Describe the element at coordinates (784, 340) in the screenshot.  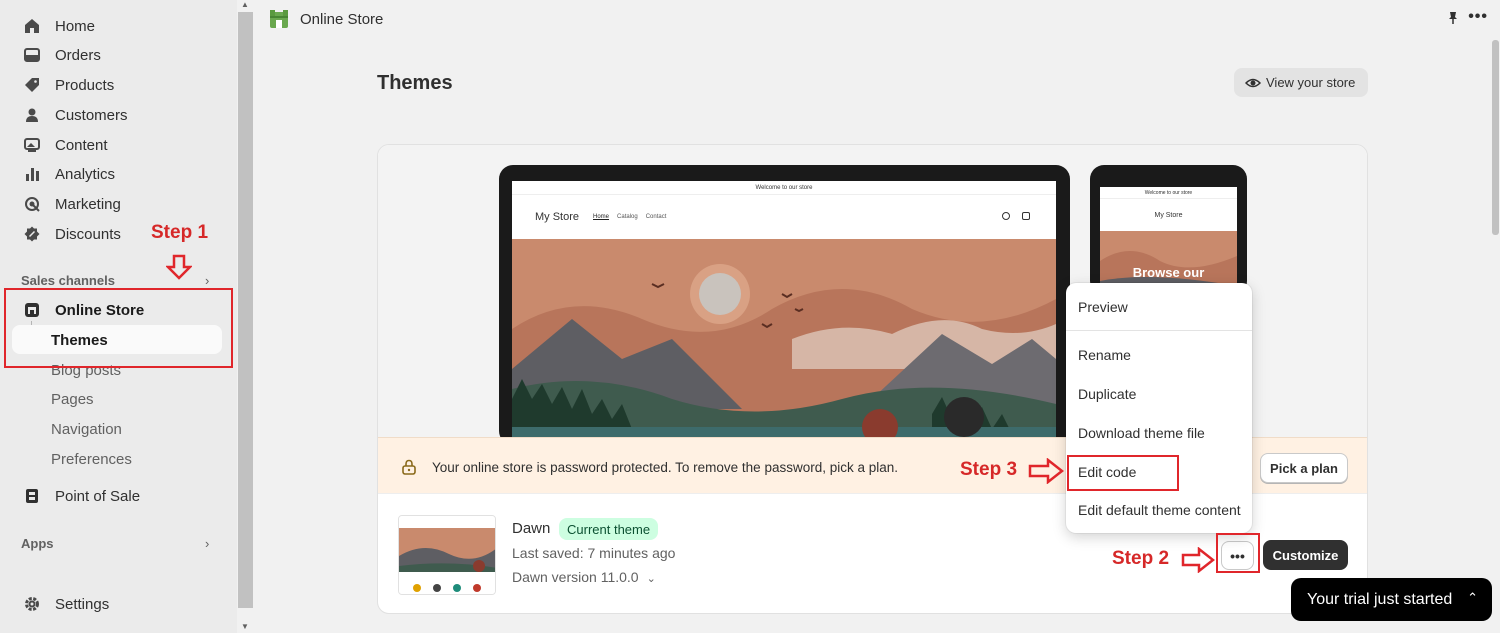
I see `hero-illustration` at that location.